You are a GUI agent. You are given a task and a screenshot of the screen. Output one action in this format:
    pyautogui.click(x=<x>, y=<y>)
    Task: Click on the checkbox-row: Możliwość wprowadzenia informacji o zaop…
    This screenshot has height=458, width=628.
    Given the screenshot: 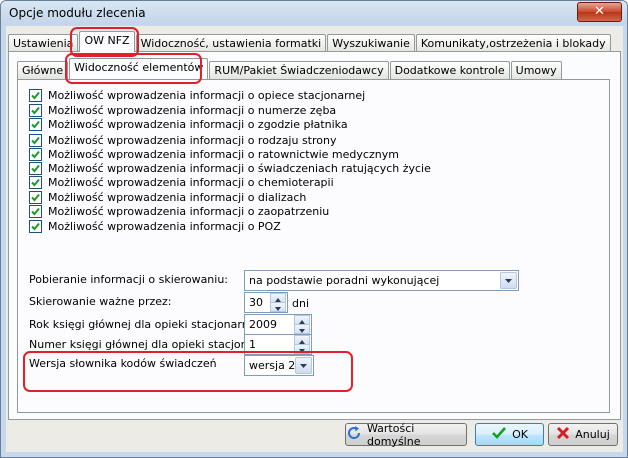 What is the action you would take?
    pyautogui.click(x=179, y=211)
    